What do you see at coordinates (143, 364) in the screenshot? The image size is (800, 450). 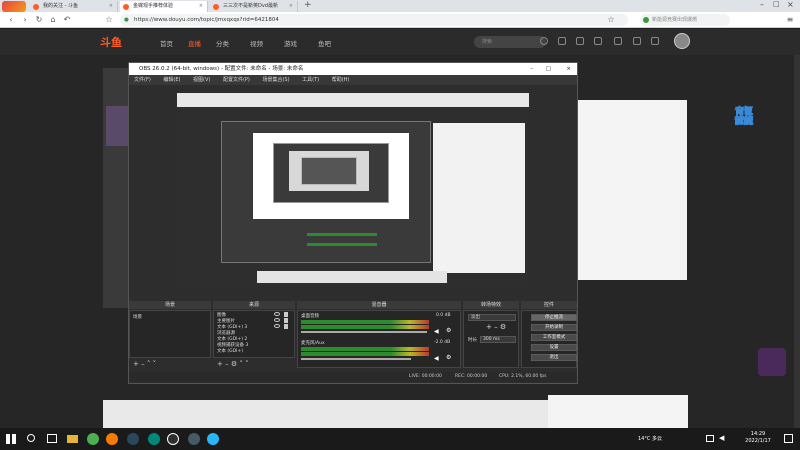 I see `remove-scene-icon: –` at bounding box center [143, 364].